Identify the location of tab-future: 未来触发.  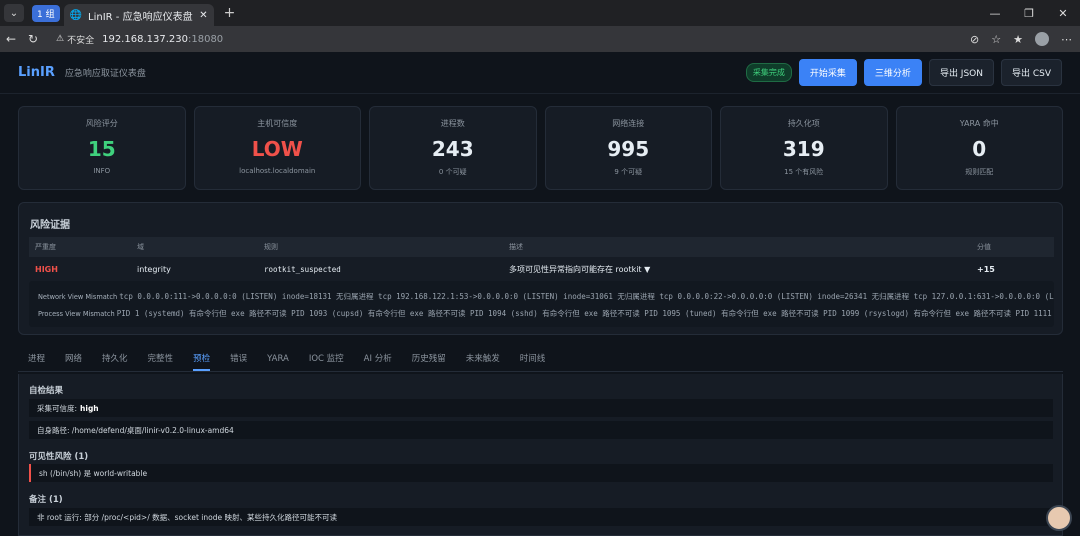
(483, 361).